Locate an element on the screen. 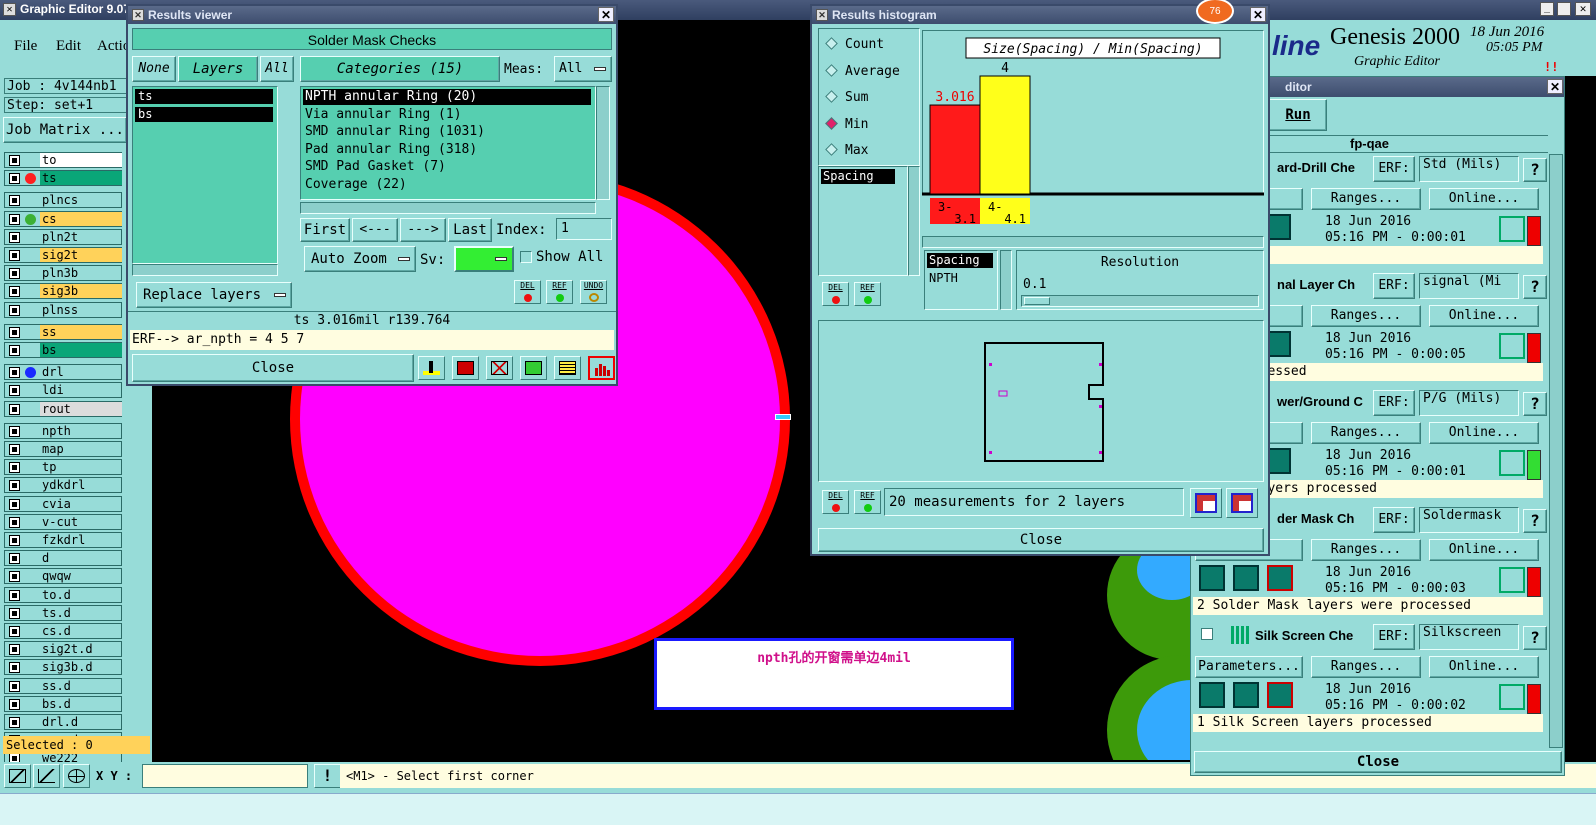  check-enable-checkbox is located at coordinates (1207, 634).